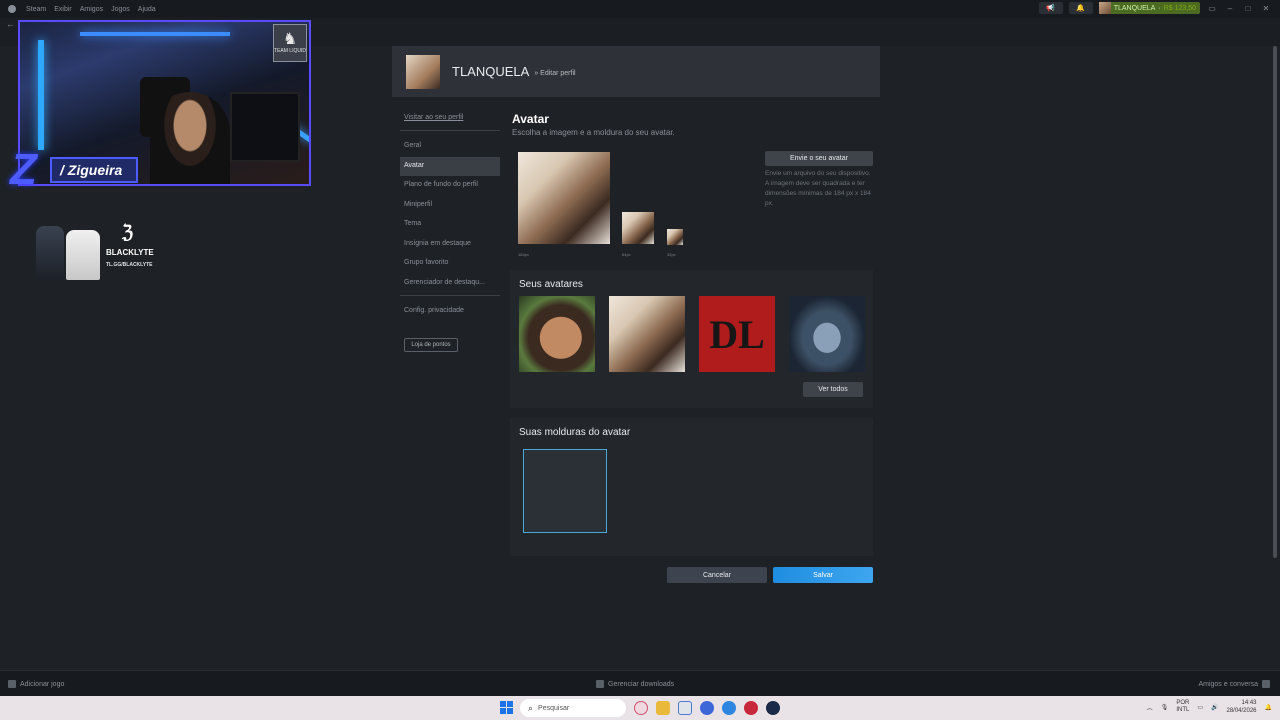 The height and width of the screenshot is (720, 1280). I want to click on back-arrow-icon: ←, so click(10, 24).